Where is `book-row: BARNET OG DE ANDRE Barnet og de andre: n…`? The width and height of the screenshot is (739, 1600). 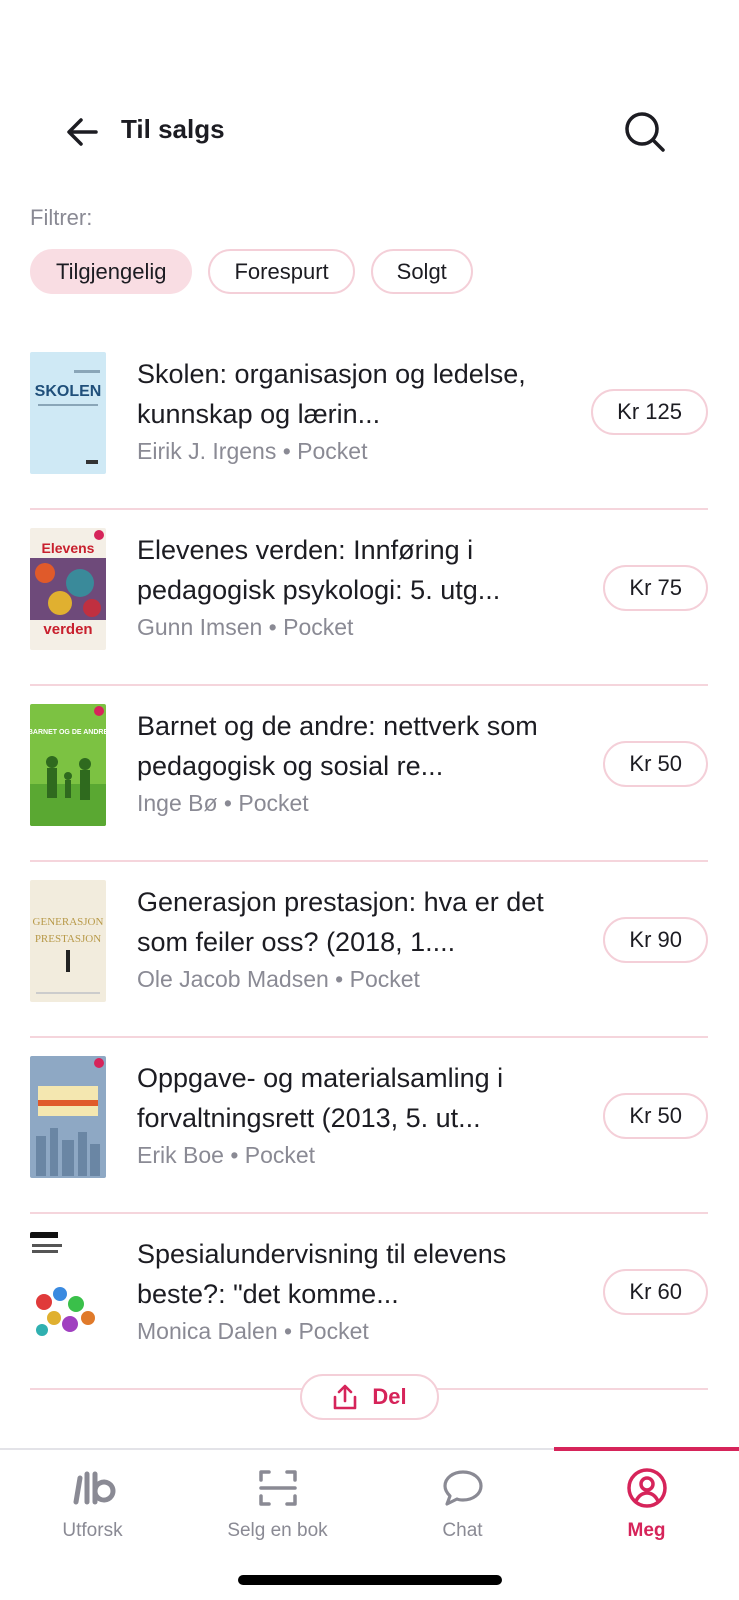 book-row: BARNET OG DE ANDRE Barnet og de andre: n… is located at coordinates (369, 774).